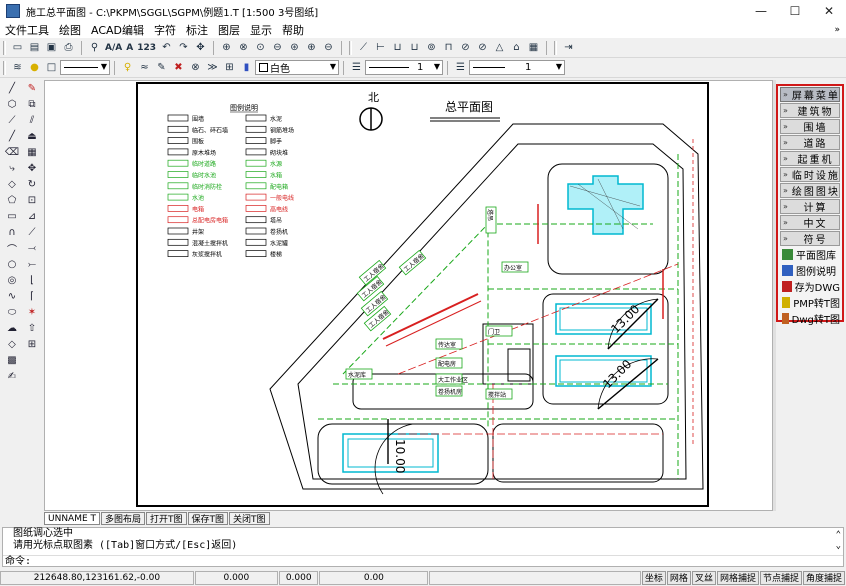  Describe the element at coordinates (165, 30) in the screenshot. I see `menu-text: 字符` at that location.